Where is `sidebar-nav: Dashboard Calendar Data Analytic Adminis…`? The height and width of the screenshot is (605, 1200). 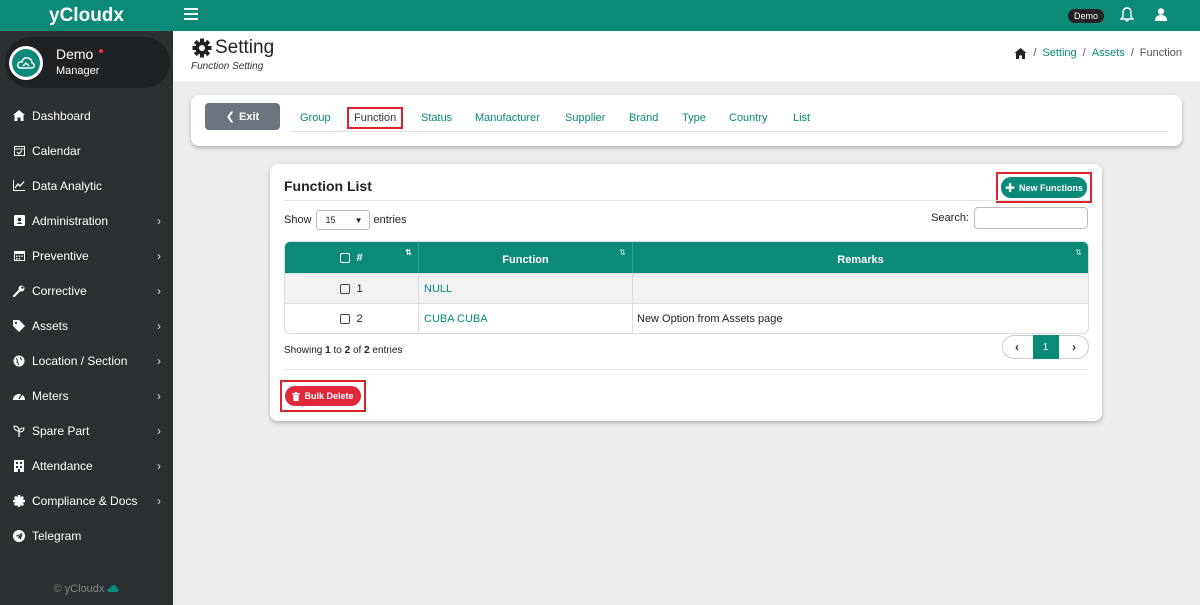 sidebar-nav: Dashboard Calendar Data Analytic Adminis… is located at coordinates (86, 325).